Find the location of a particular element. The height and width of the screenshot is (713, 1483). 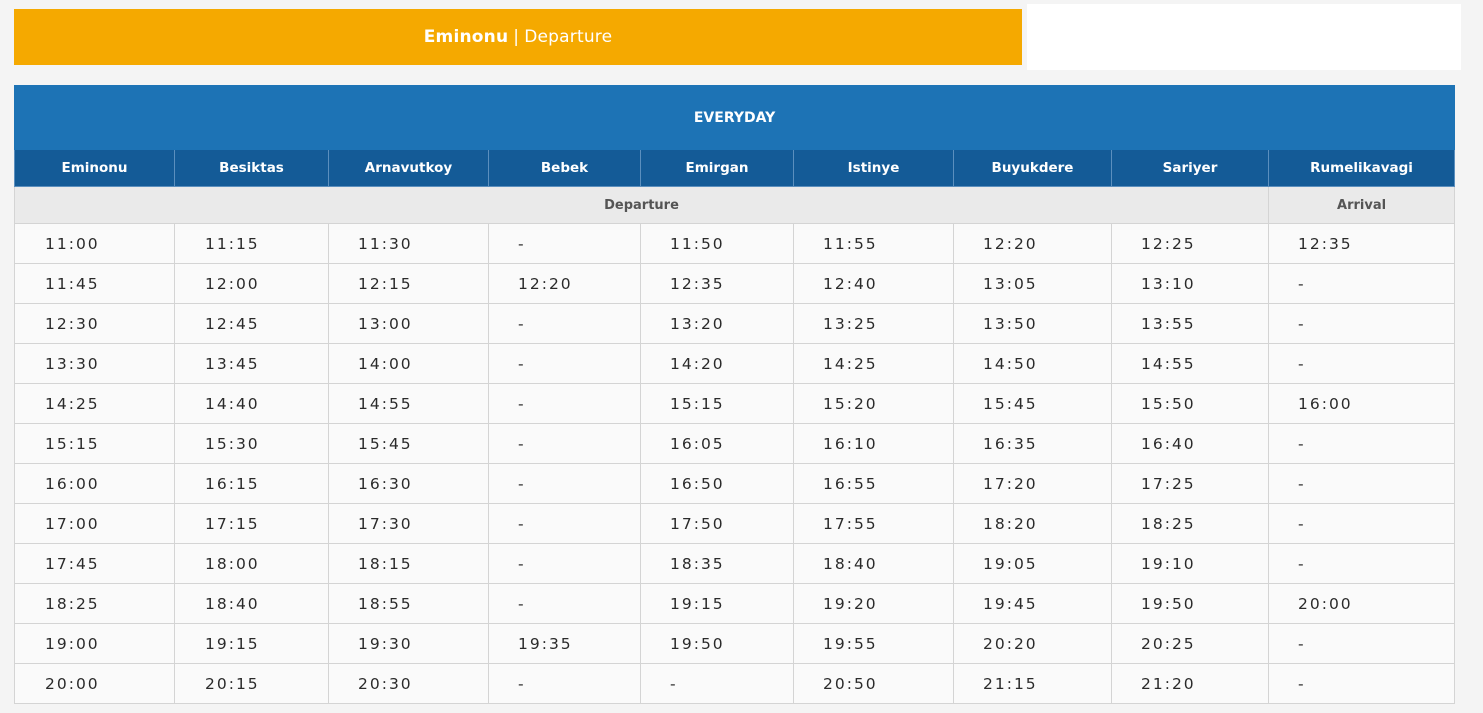

table-row: 17:00 17:15 17:30-17:50 17:55 18:20 18:25- is located at coordinates (735, 523).